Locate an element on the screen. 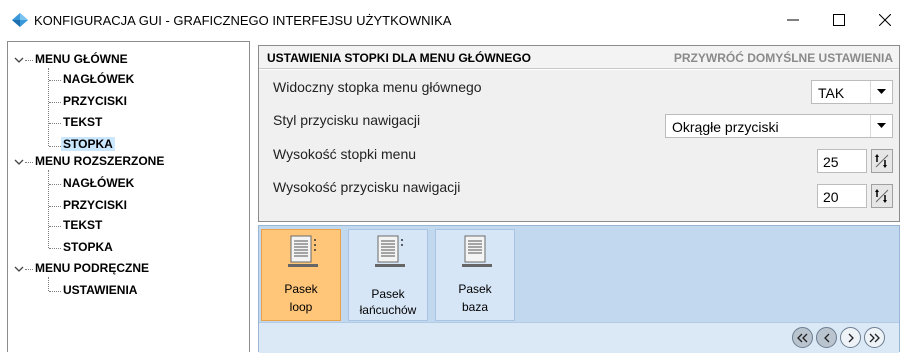 The width and height of the screenshot is (908, 353). close-icon is located at coordinates (885, 20).